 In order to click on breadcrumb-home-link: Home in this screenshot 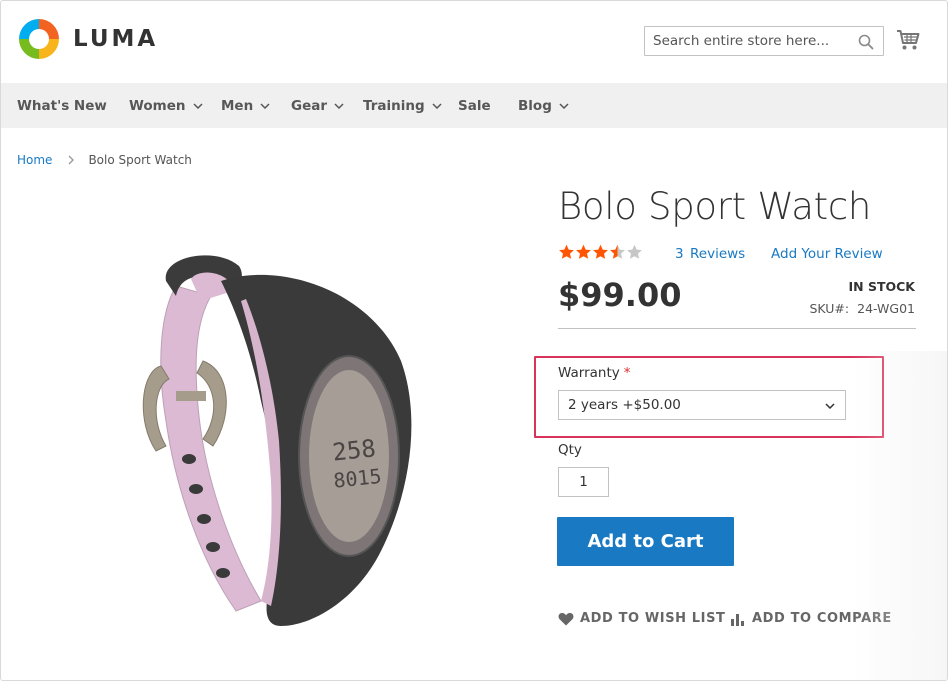, I will do `click(34, 160)`.